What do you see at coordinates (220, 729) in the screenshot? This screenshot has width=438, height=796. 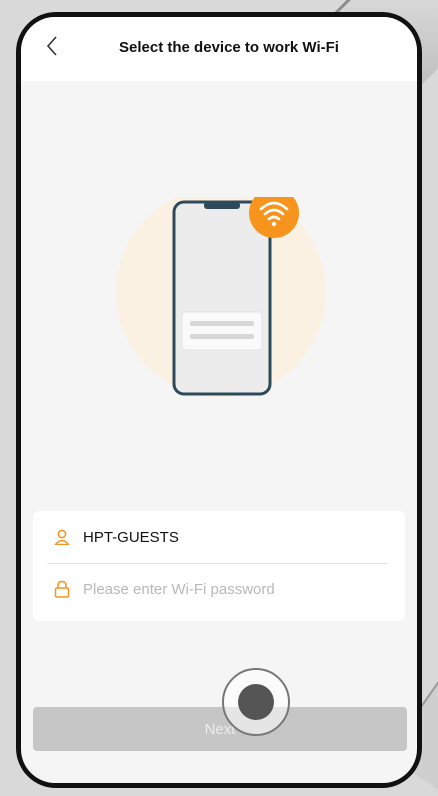 I see `next-button: Next` at bounding box center [220, 729].